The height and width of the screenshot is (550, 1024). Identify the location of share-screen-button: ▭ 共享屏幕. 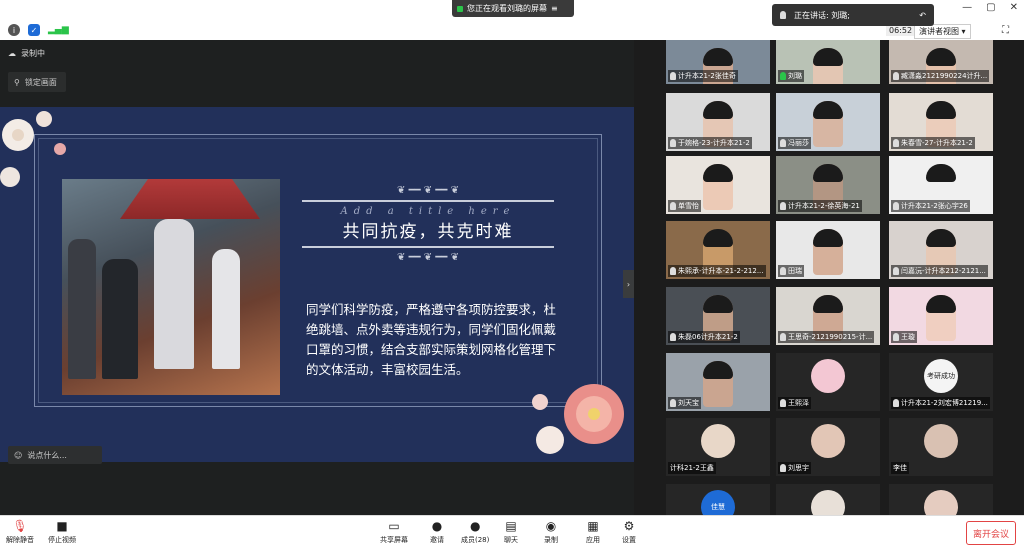
(394, 532).